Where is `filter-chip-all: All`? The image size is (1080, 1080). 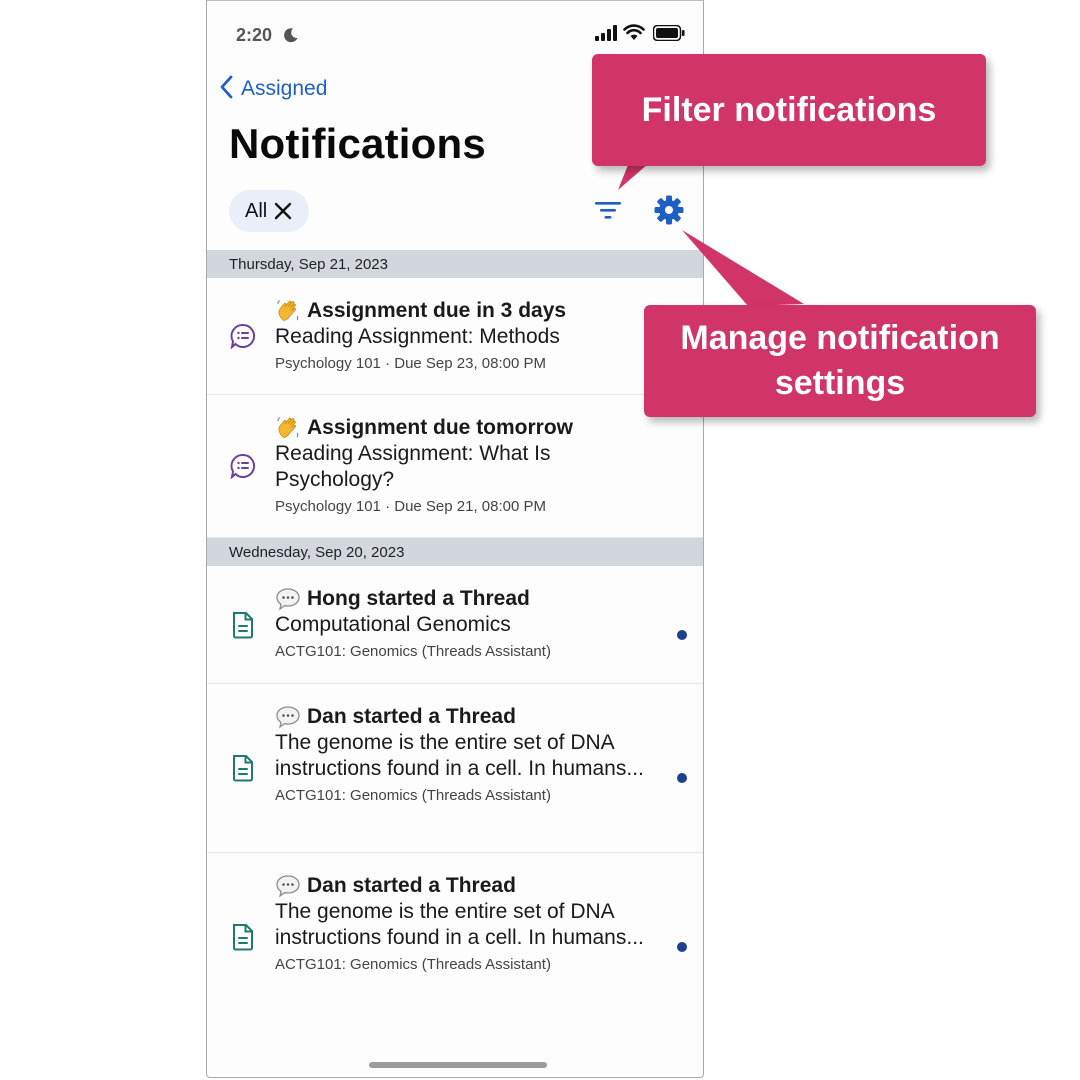 filter-chip-all: All is located at coordinates (269, 211).